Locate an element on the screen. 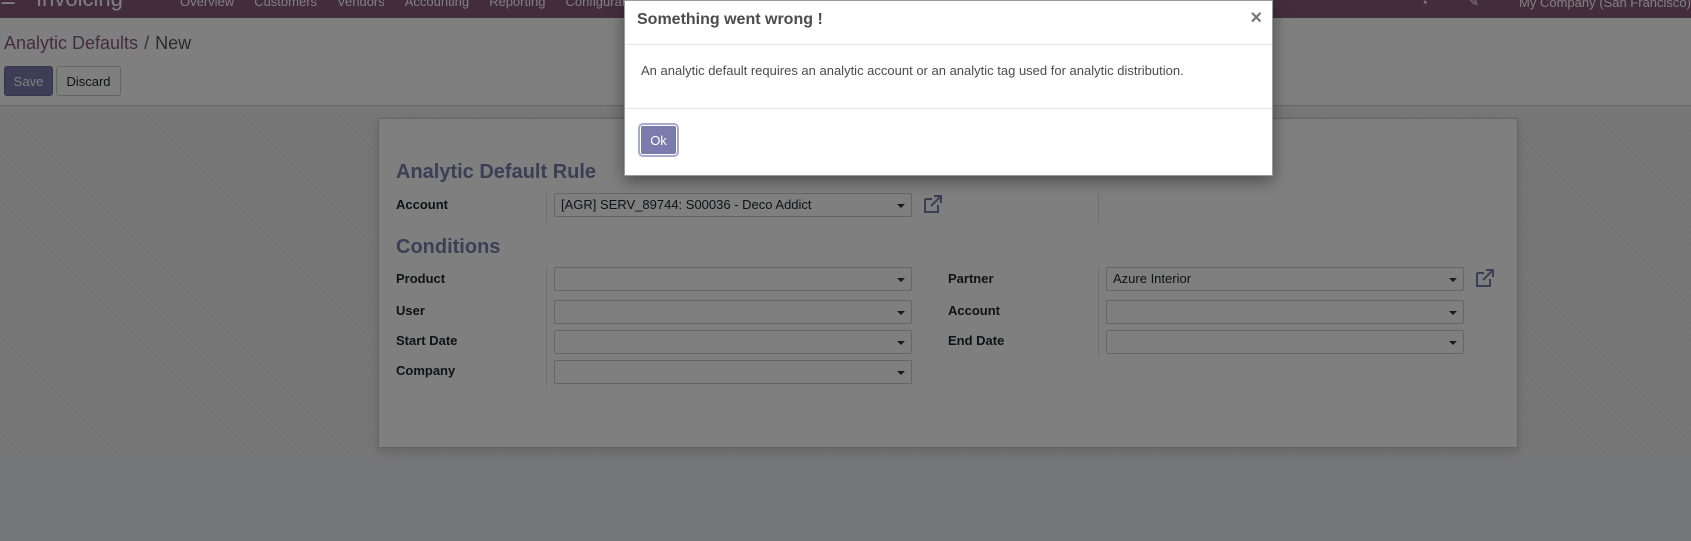  close-icon: × is located at coordinates (1256, 18).